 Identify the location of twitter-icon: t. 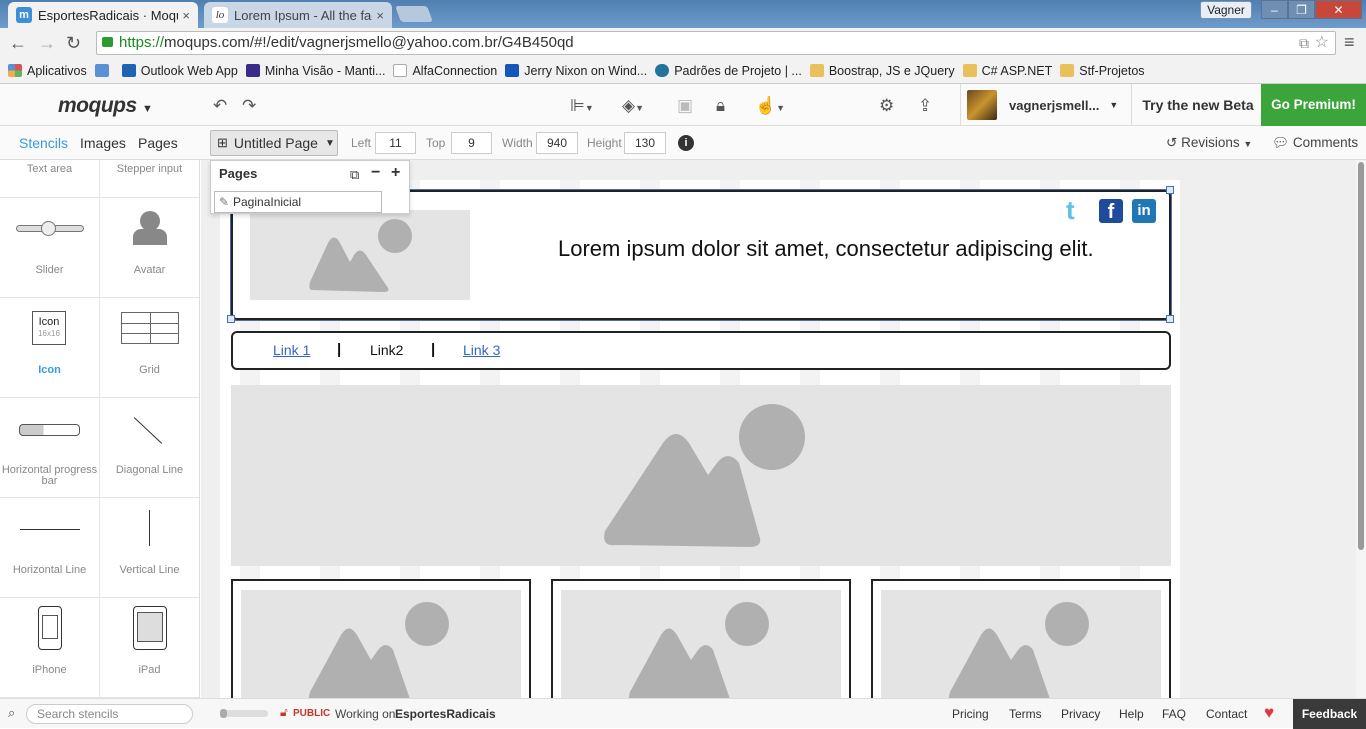
(1078, 210).